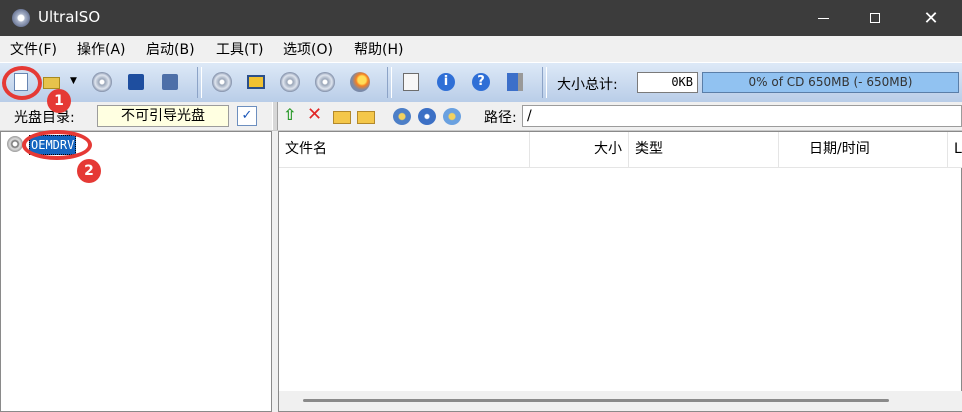 The image size is (962, 412). I want to click on boot-status-field: 不可引导光盘, so click(163, 116).